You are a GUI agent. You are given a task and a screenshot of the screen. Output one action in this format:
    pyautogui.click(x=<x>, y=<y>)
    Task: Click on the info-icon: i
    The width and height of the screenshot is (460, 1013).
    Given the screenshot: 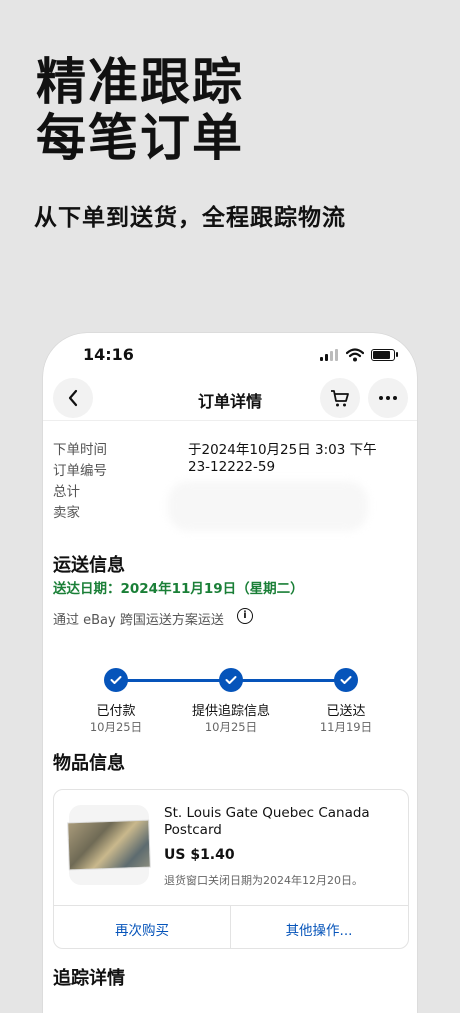 What is the action you would take?
    pyautogui.click(x=245, y=616)
    